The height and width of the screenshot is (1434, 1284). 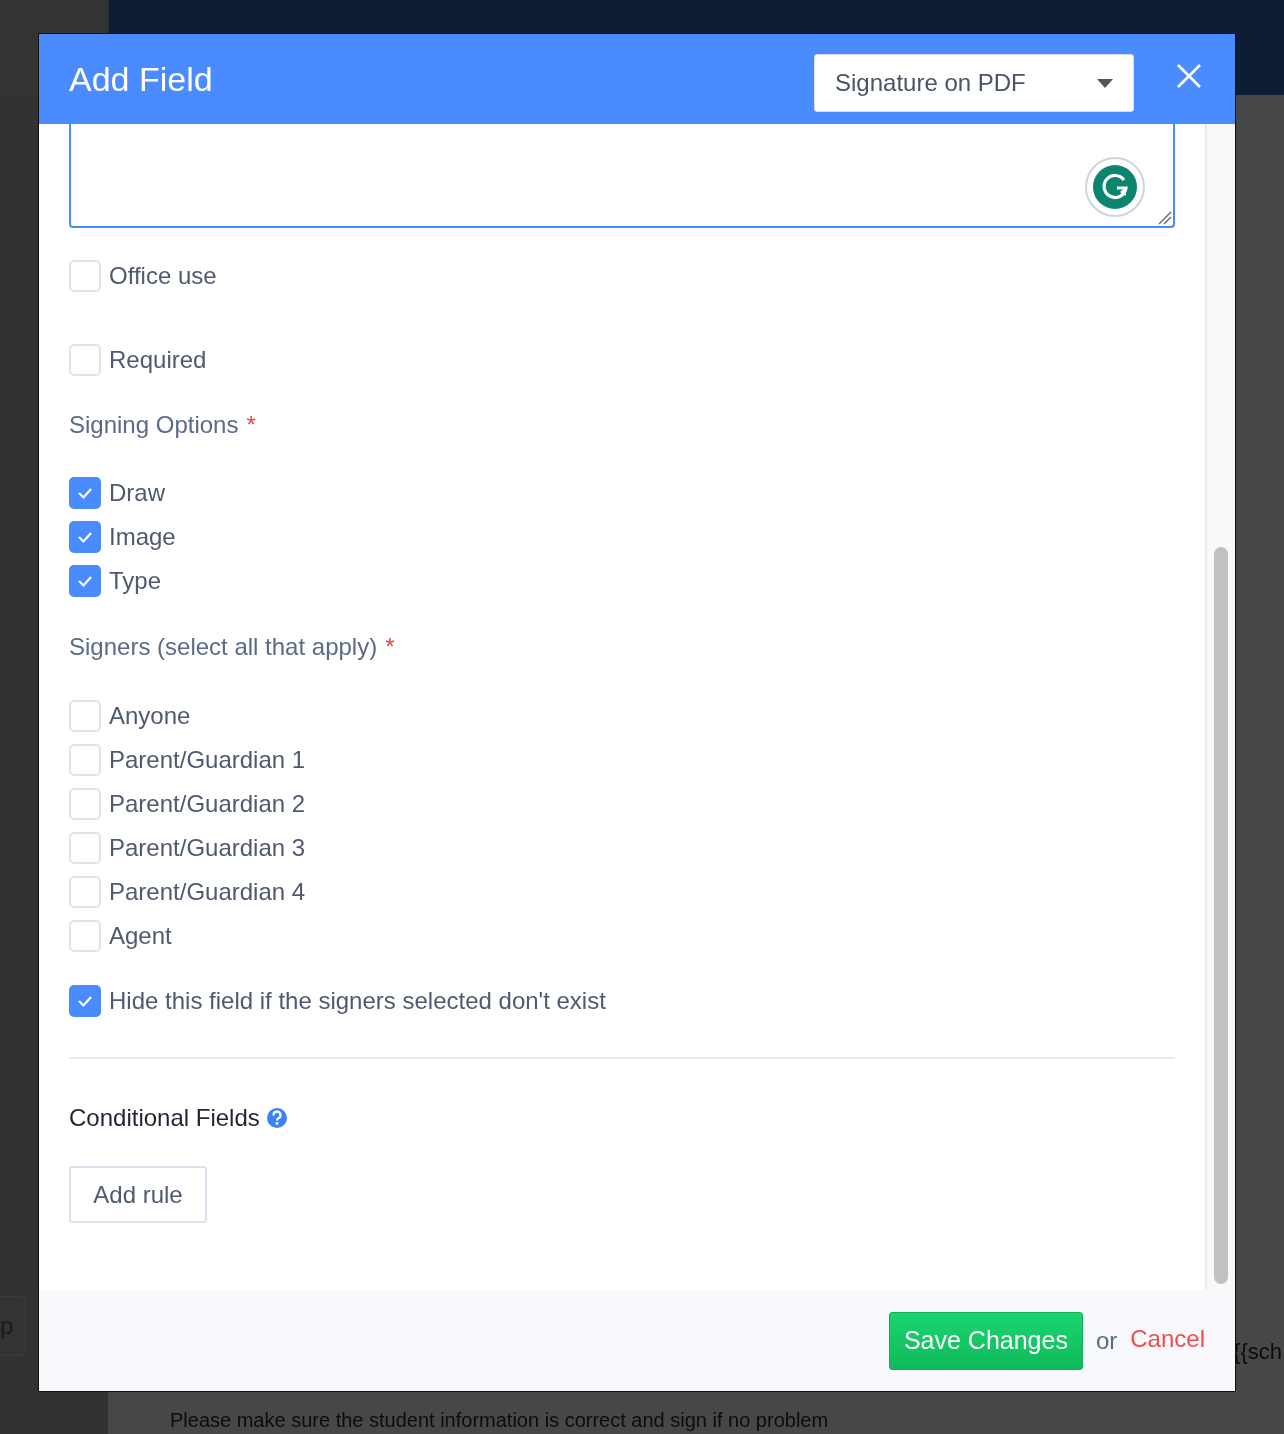 What do you see at coordinates (207, 848) in the screenshot?
I see `checkbox-label: Parent/Guardian 3` at bounding box center [207, 848].